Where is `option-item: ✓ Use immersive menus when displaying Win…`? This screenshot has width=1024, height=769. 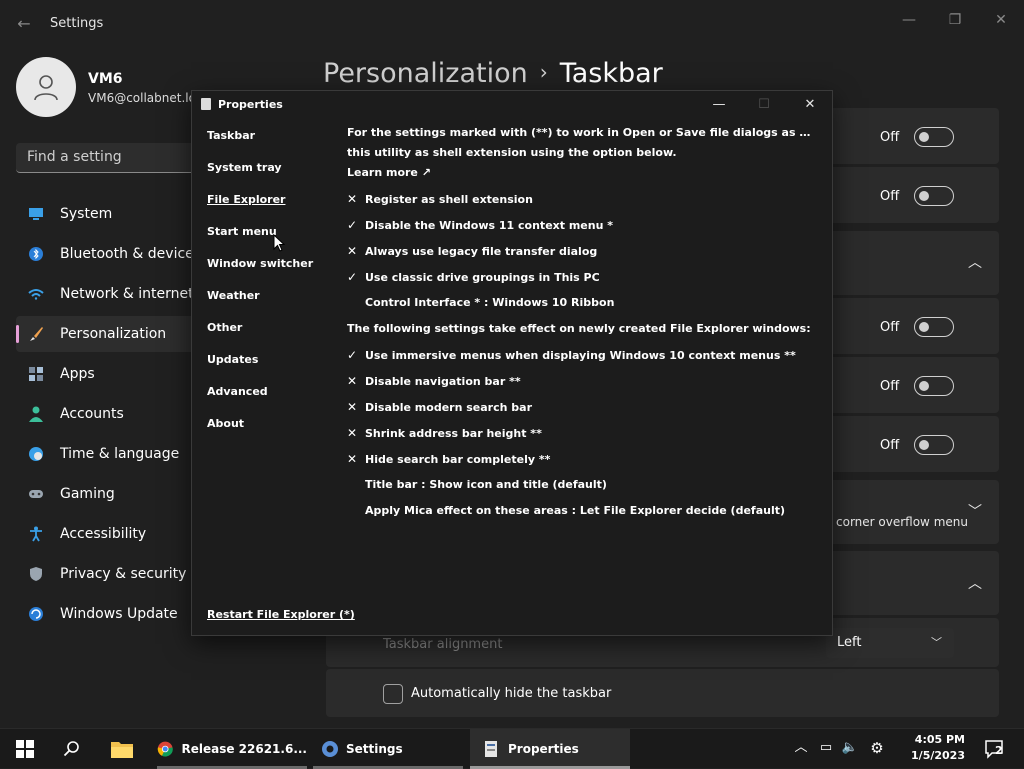 option-item: ✓ Use immersive menus when displaying Win… is located at coordinates (571, 355).